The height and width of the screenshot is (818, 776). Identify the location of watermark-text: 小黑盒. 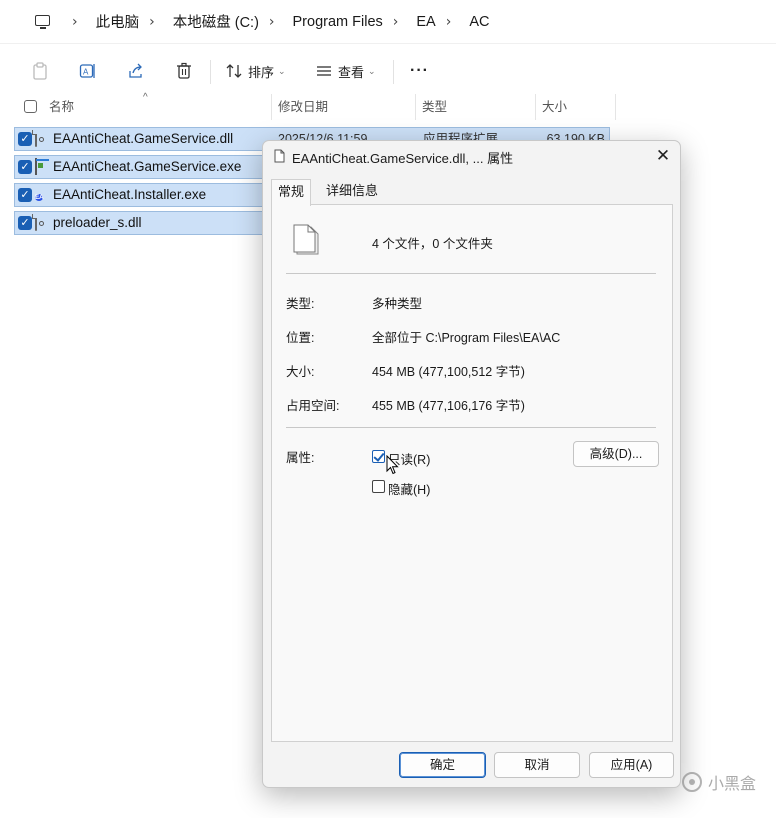
(731, 783).